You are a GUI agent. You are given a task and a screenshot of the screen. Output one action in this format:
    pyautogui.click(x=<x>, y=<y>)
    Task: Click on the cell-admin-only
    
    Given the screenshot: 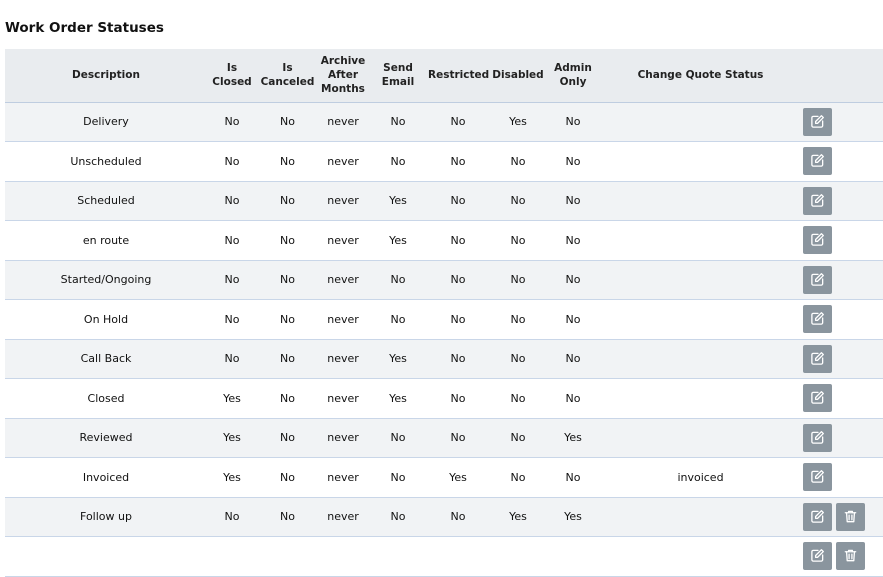 What is the action you would take?
    pyautogui.click(x=573, y=556)
    